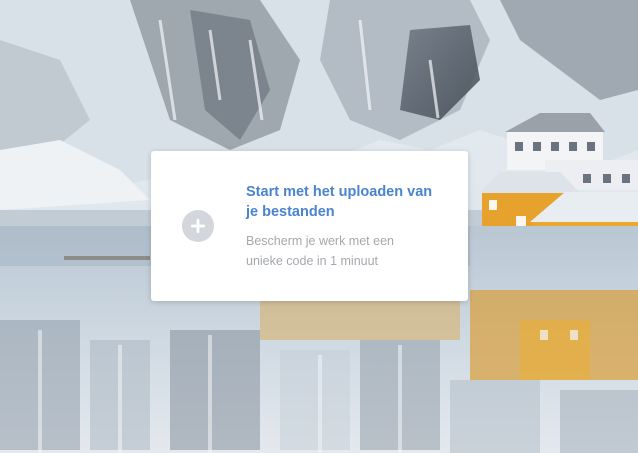  I want to click on add-file-button, so click(198, 226).